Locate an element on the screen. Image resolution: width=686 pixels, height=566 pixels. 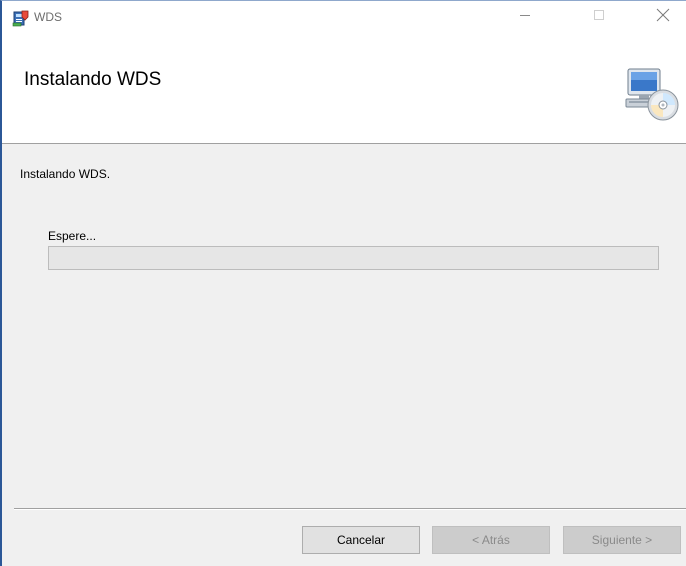
computer-cd-icon is located at coordinates (652, 93).